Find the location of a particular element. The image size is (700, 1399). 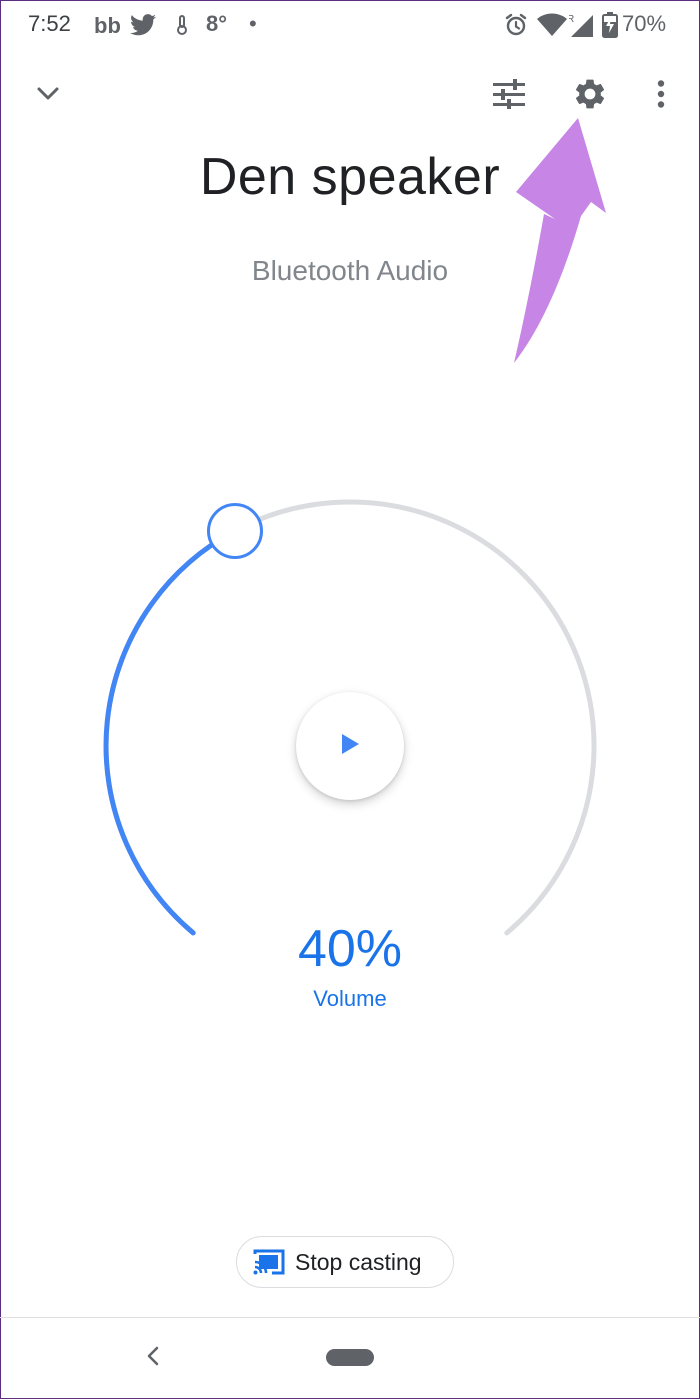

status-time: 7:52 is located at coordinates (49, 23).